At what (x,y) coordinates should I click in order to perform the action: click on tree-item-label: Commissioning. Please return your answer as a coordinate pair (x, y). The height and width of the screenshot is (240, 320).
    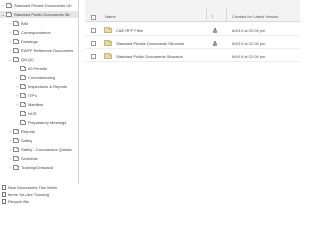
    Looking at the image, I should click on (42, 77).